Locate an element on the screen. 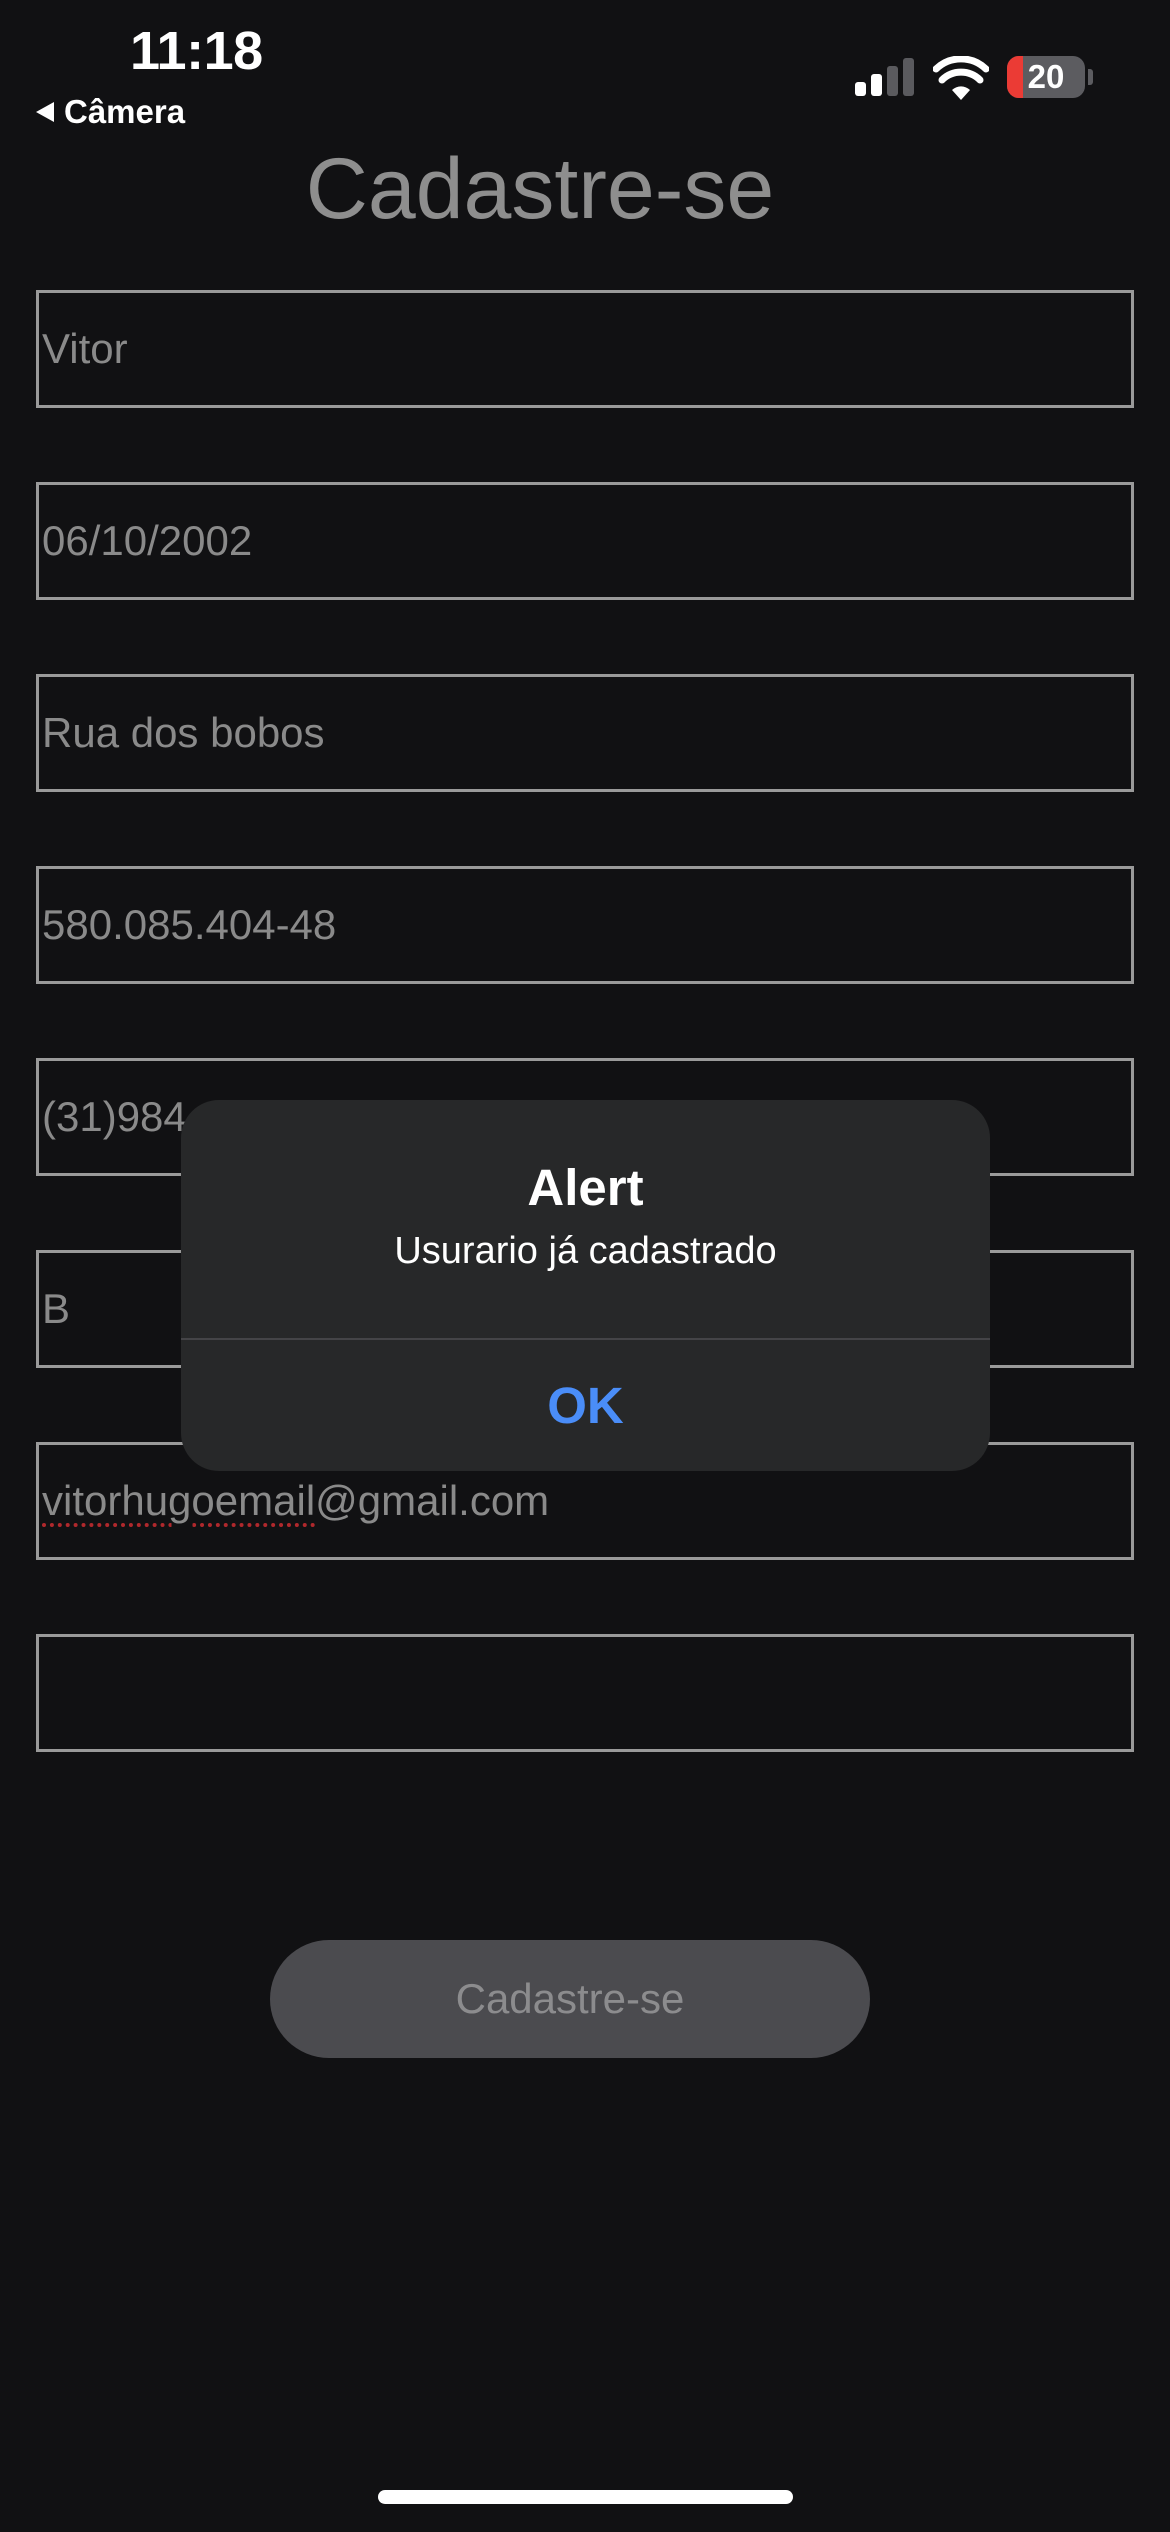 The height and width of the screenshot is (2532, 1170). birth-date-input: 06/10/2002 is located at coordinates (585, 541).